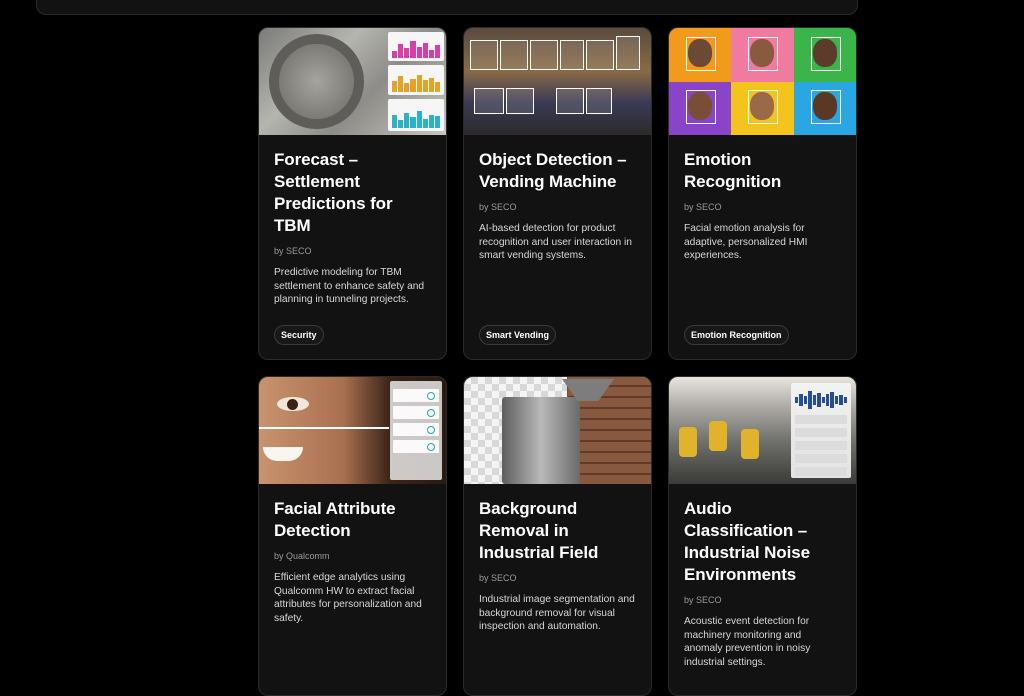 This screenshot has width=1024, height=696. I want to click on card-title: Facial Attribute Detection, so click(352, 520).